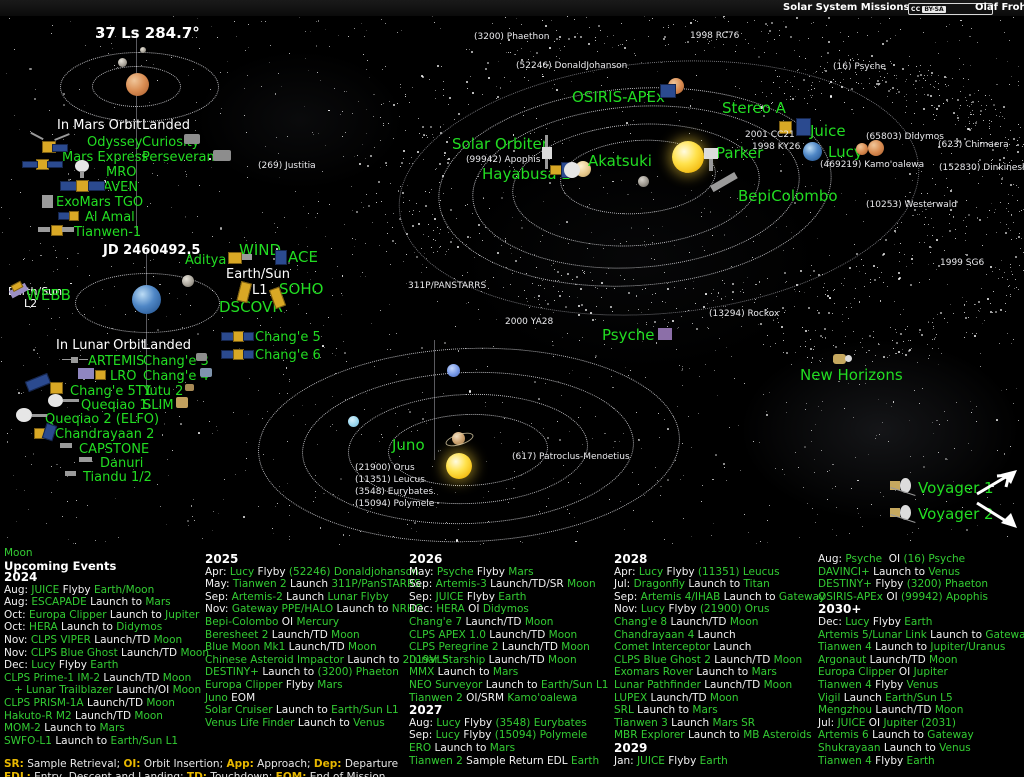 Image resolution: width=1024 pixels, height=777 pixels. I want to click on legend-event-month: May:, so click(421, 571).